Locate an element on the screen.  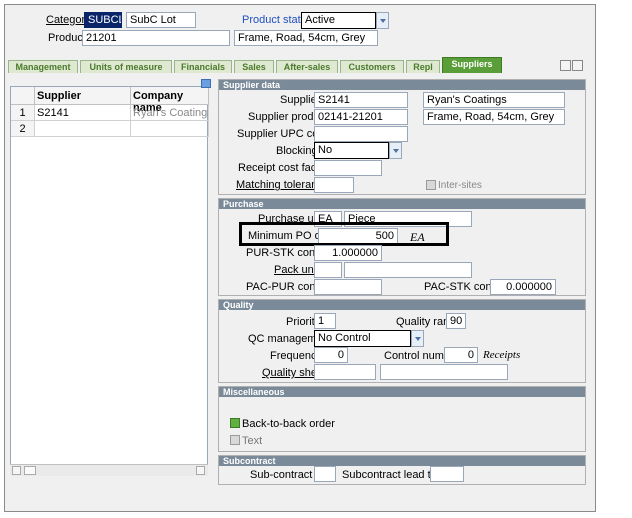
quality-sheet-name-field is located at coordinates (444, 372).